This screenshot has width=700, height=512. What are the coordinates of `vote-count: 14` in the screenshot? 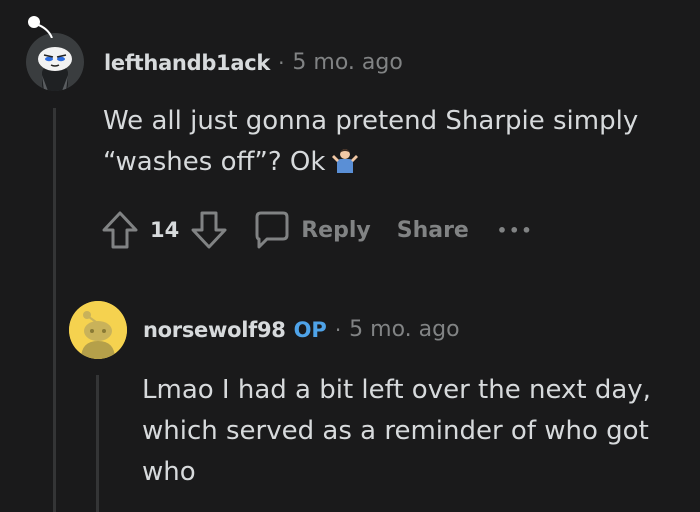 It's located at (165, 230).